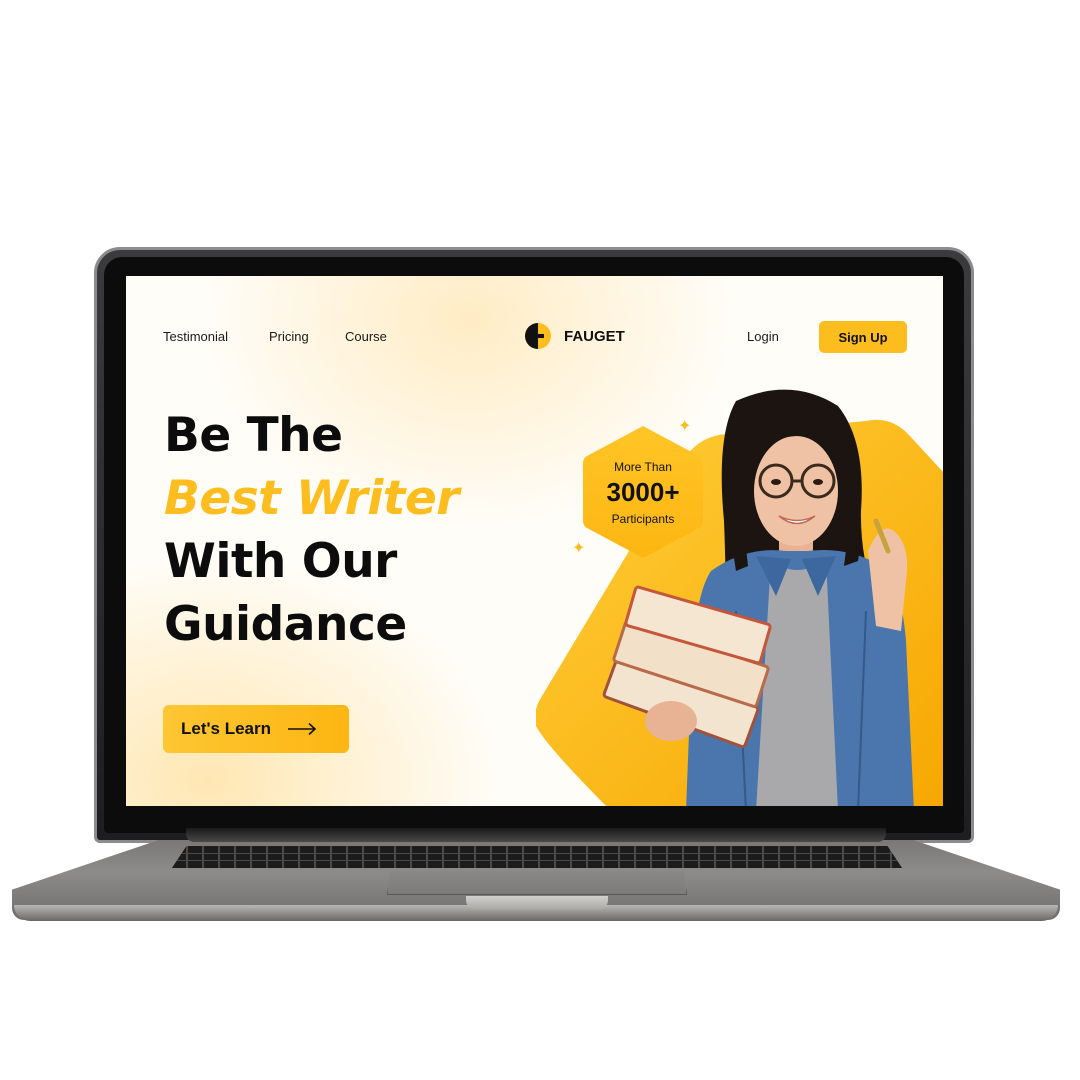 The image size is (1080, 1080). I want to click on headline-line-2-highlight: Best Writer, so click(311, 498).